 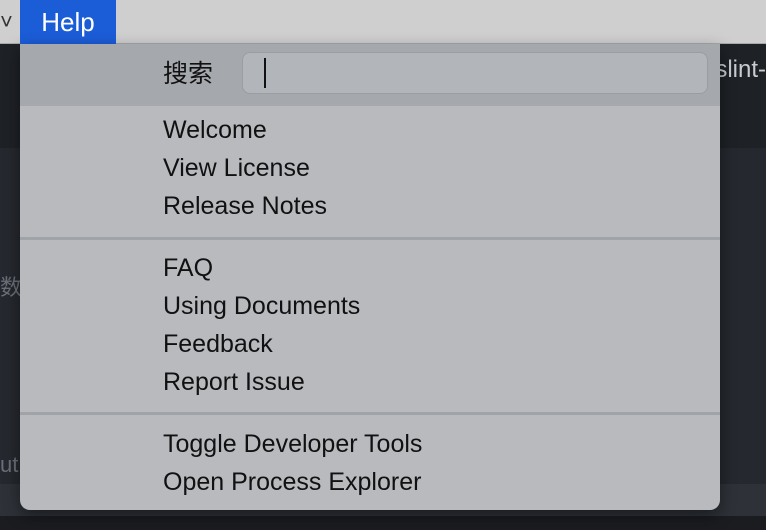 I want to click on editor-text-fragment: 数, so click(x=11, y=287).